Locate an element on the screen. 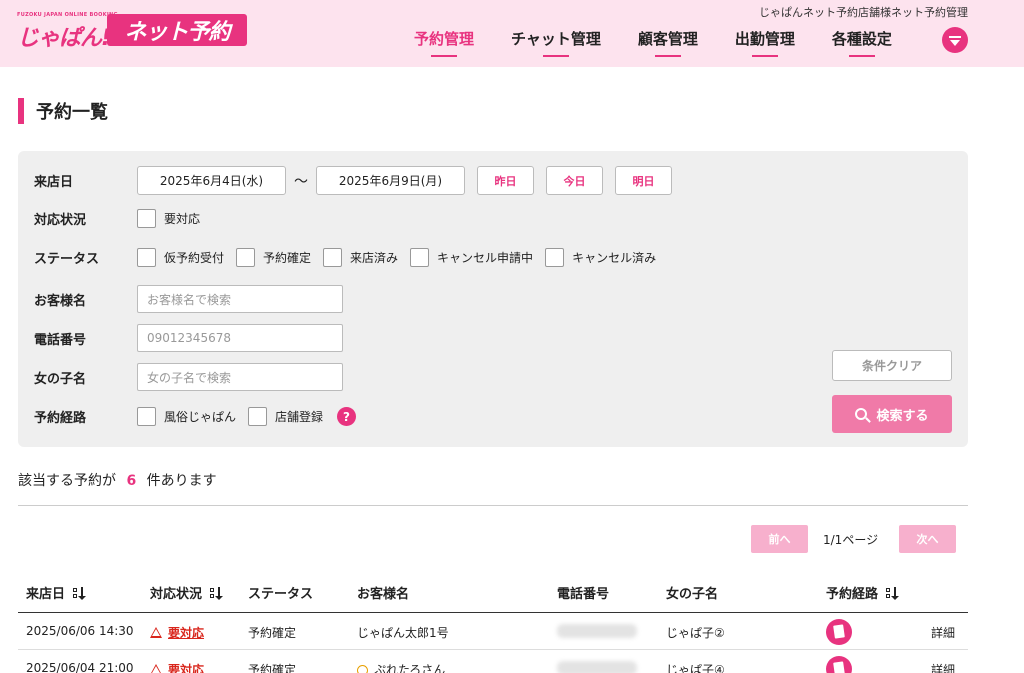  checkbox-status-cancelled: キャンセル済み is located at coordinates (600, 257).